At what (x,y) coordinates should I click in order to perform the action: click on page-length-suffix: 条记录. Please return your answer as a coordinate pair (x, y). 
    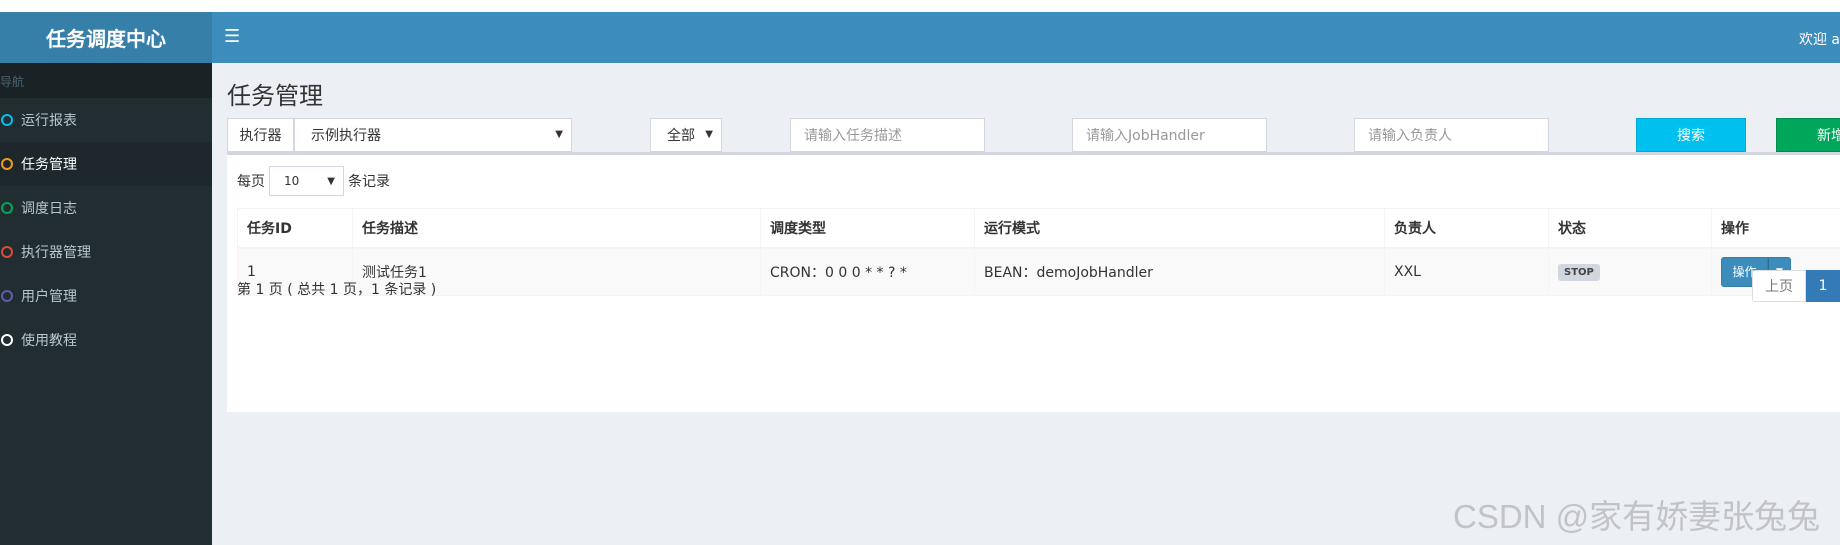
    Looking at the image, I should click on (369, 182).